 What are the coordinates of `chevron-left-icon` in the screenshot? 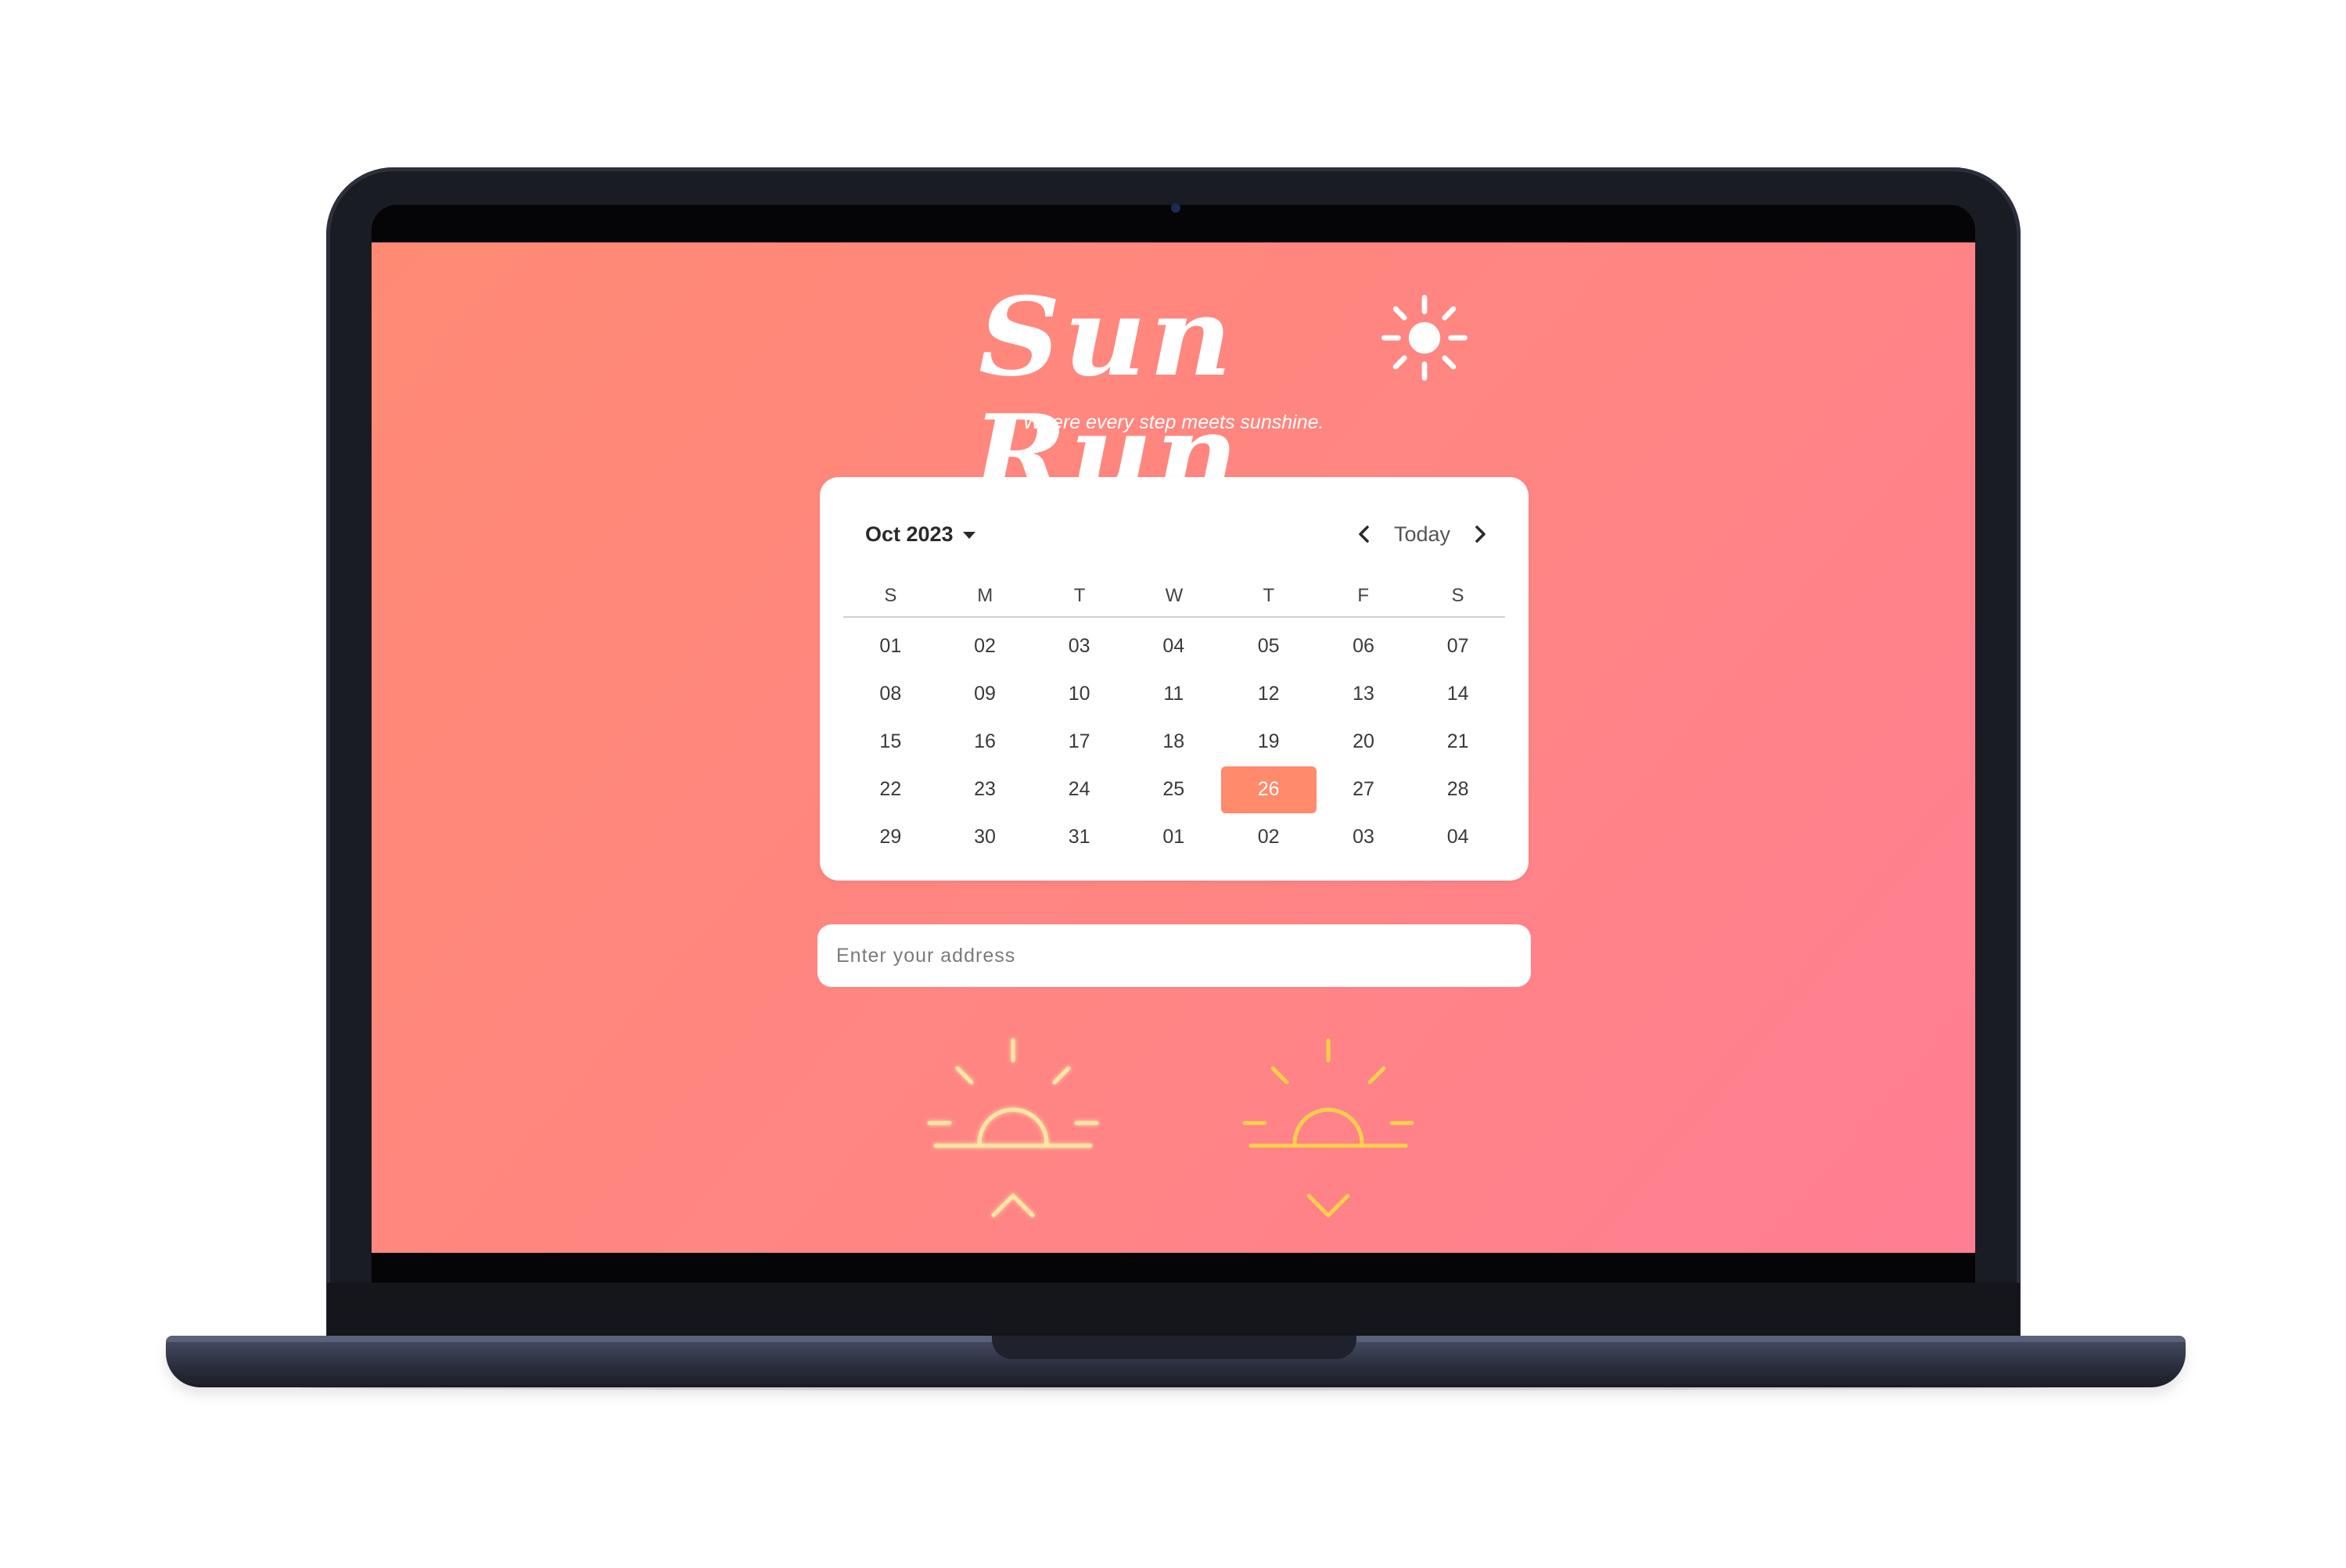 It's located at (1365, 534).